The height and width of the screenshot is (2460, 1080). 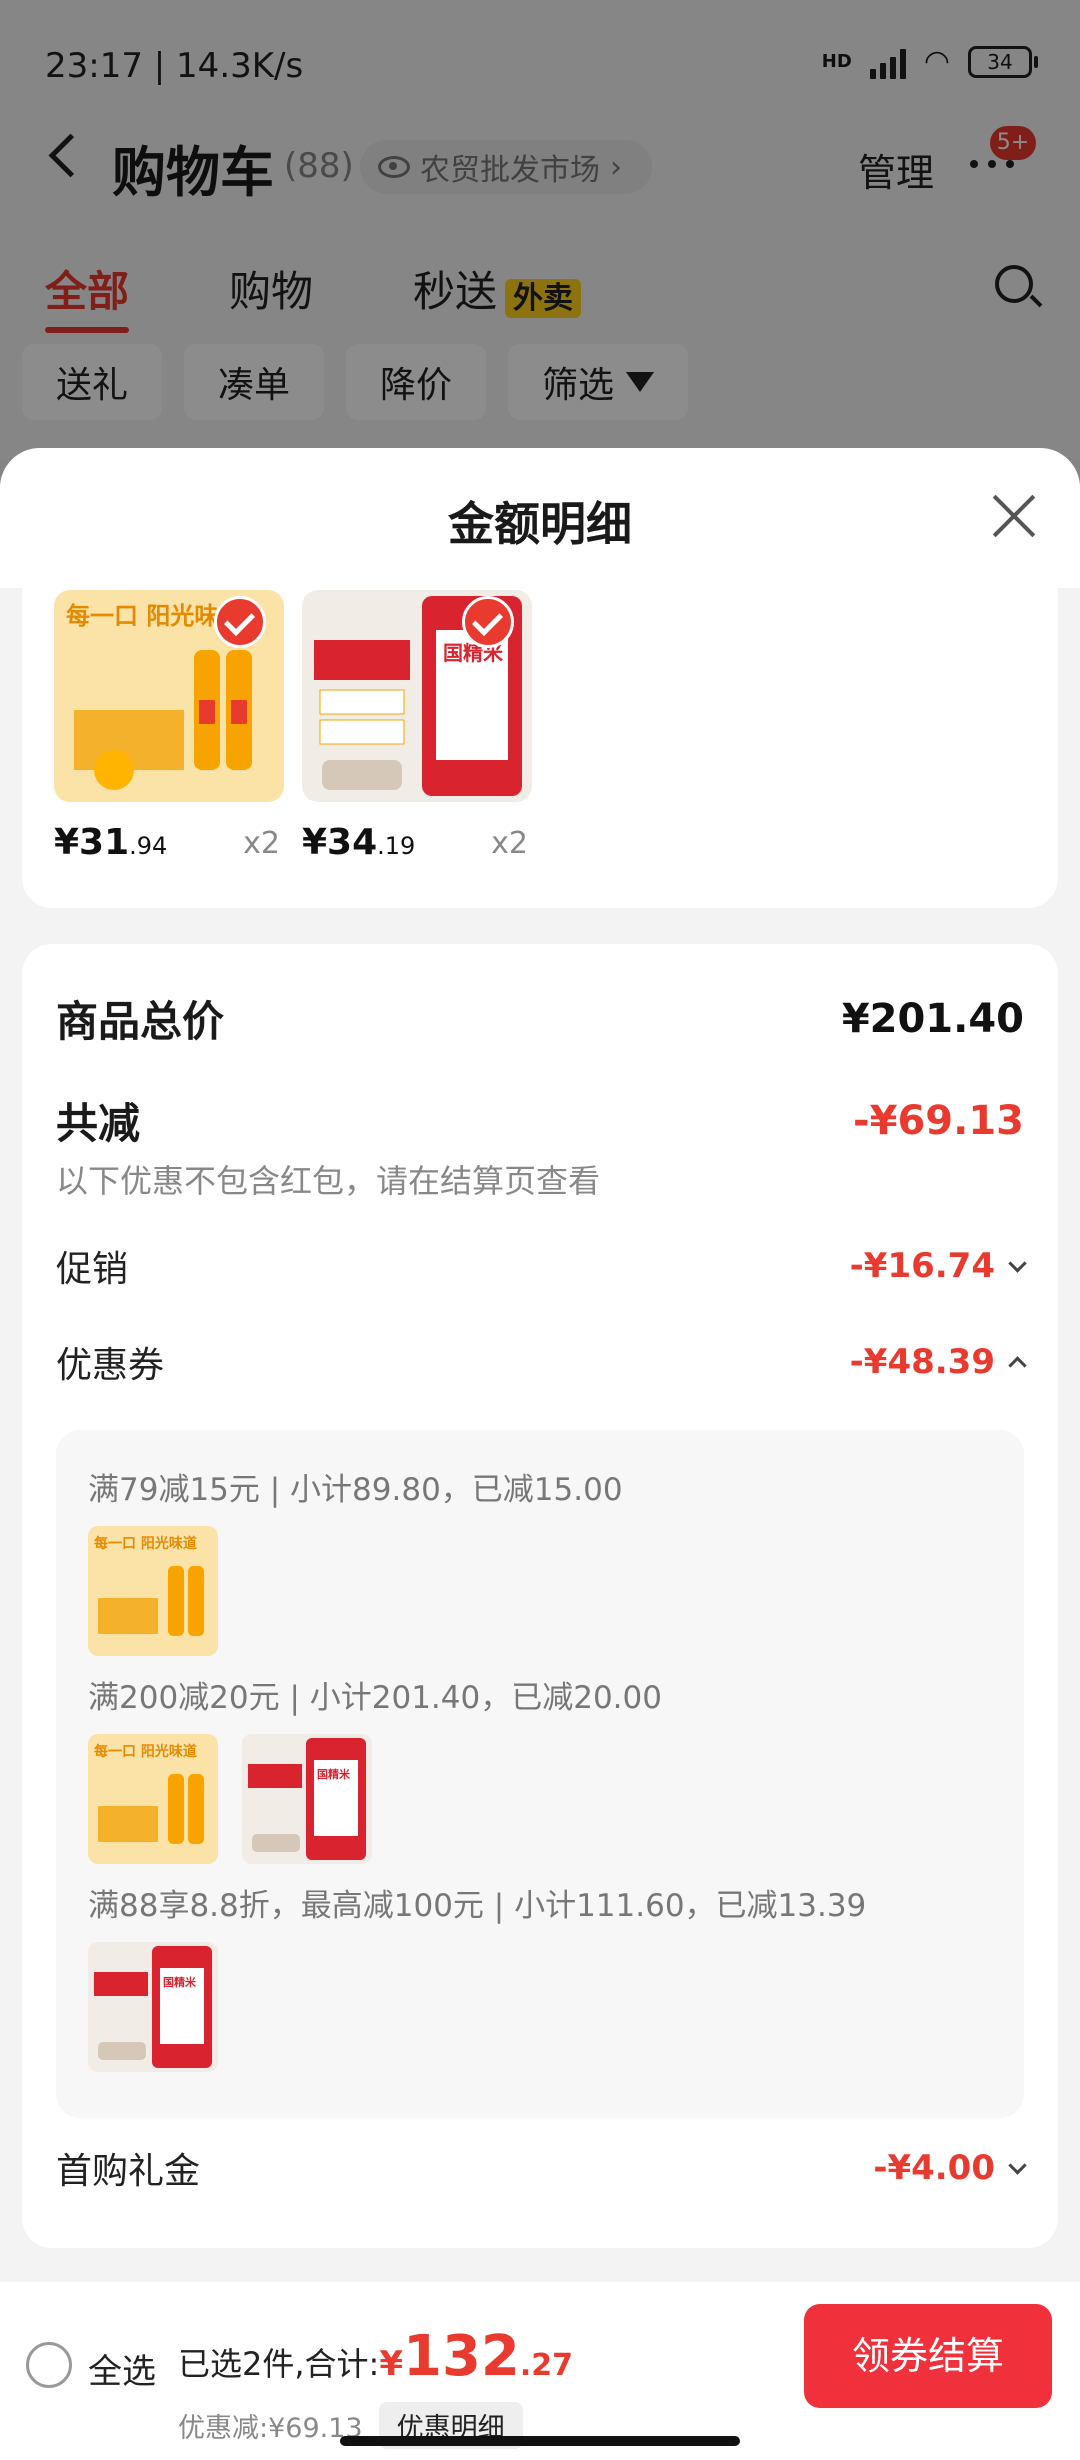 I want to click on total-reduce-value: -¥69.13, so click(x=938, y=1120).